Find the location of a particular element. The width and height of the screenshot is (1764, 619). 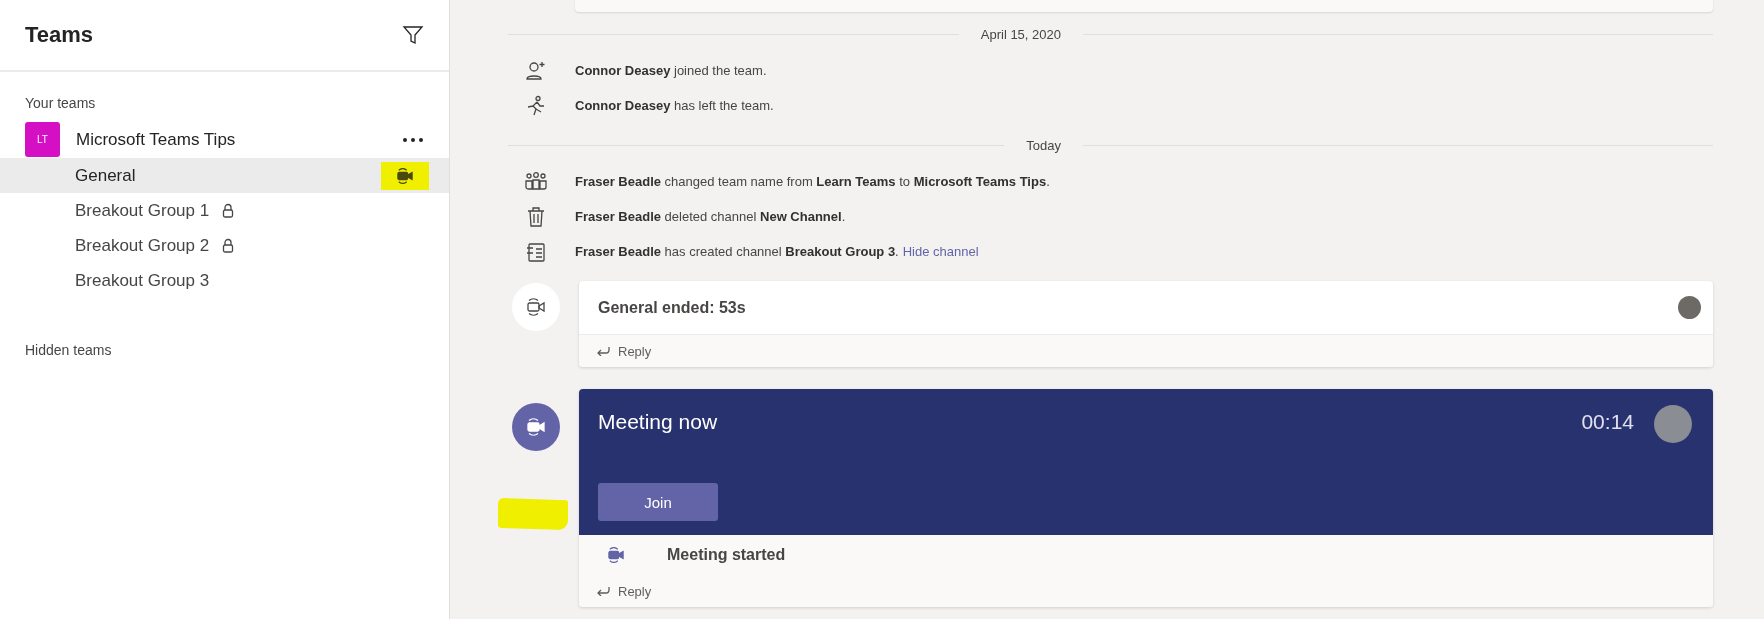

join-button: Join is located at coordinates (658, 502).